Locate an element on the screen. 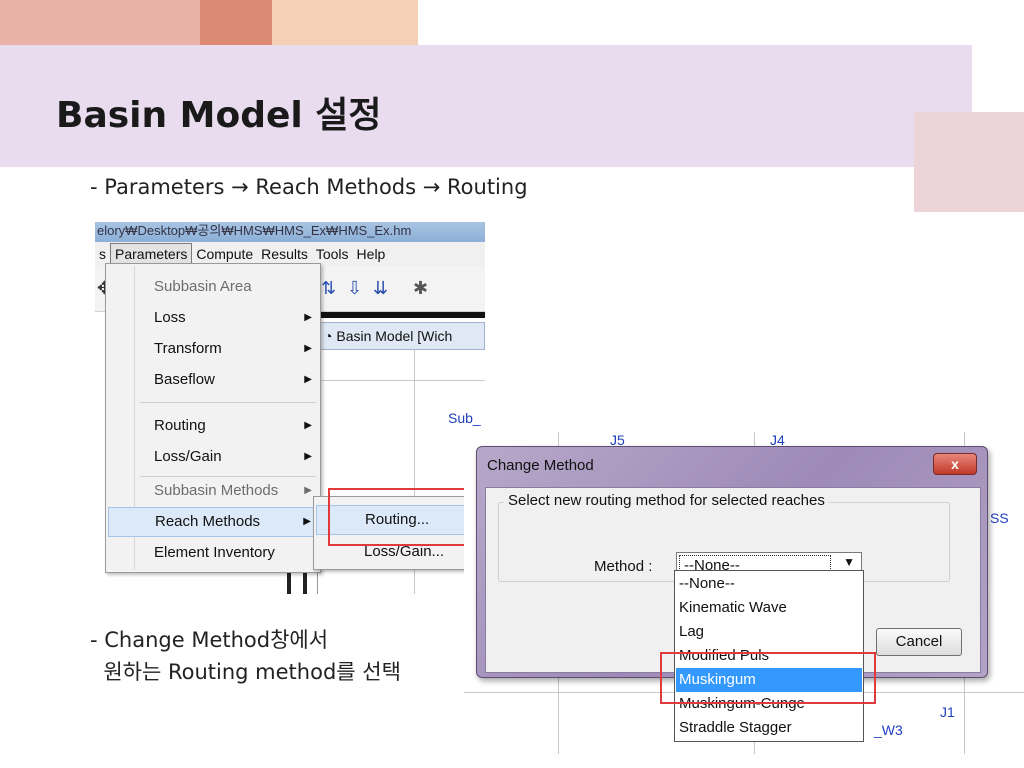 The image size is (1024, 768). title-band-accent is located at coordinates (969, 162).